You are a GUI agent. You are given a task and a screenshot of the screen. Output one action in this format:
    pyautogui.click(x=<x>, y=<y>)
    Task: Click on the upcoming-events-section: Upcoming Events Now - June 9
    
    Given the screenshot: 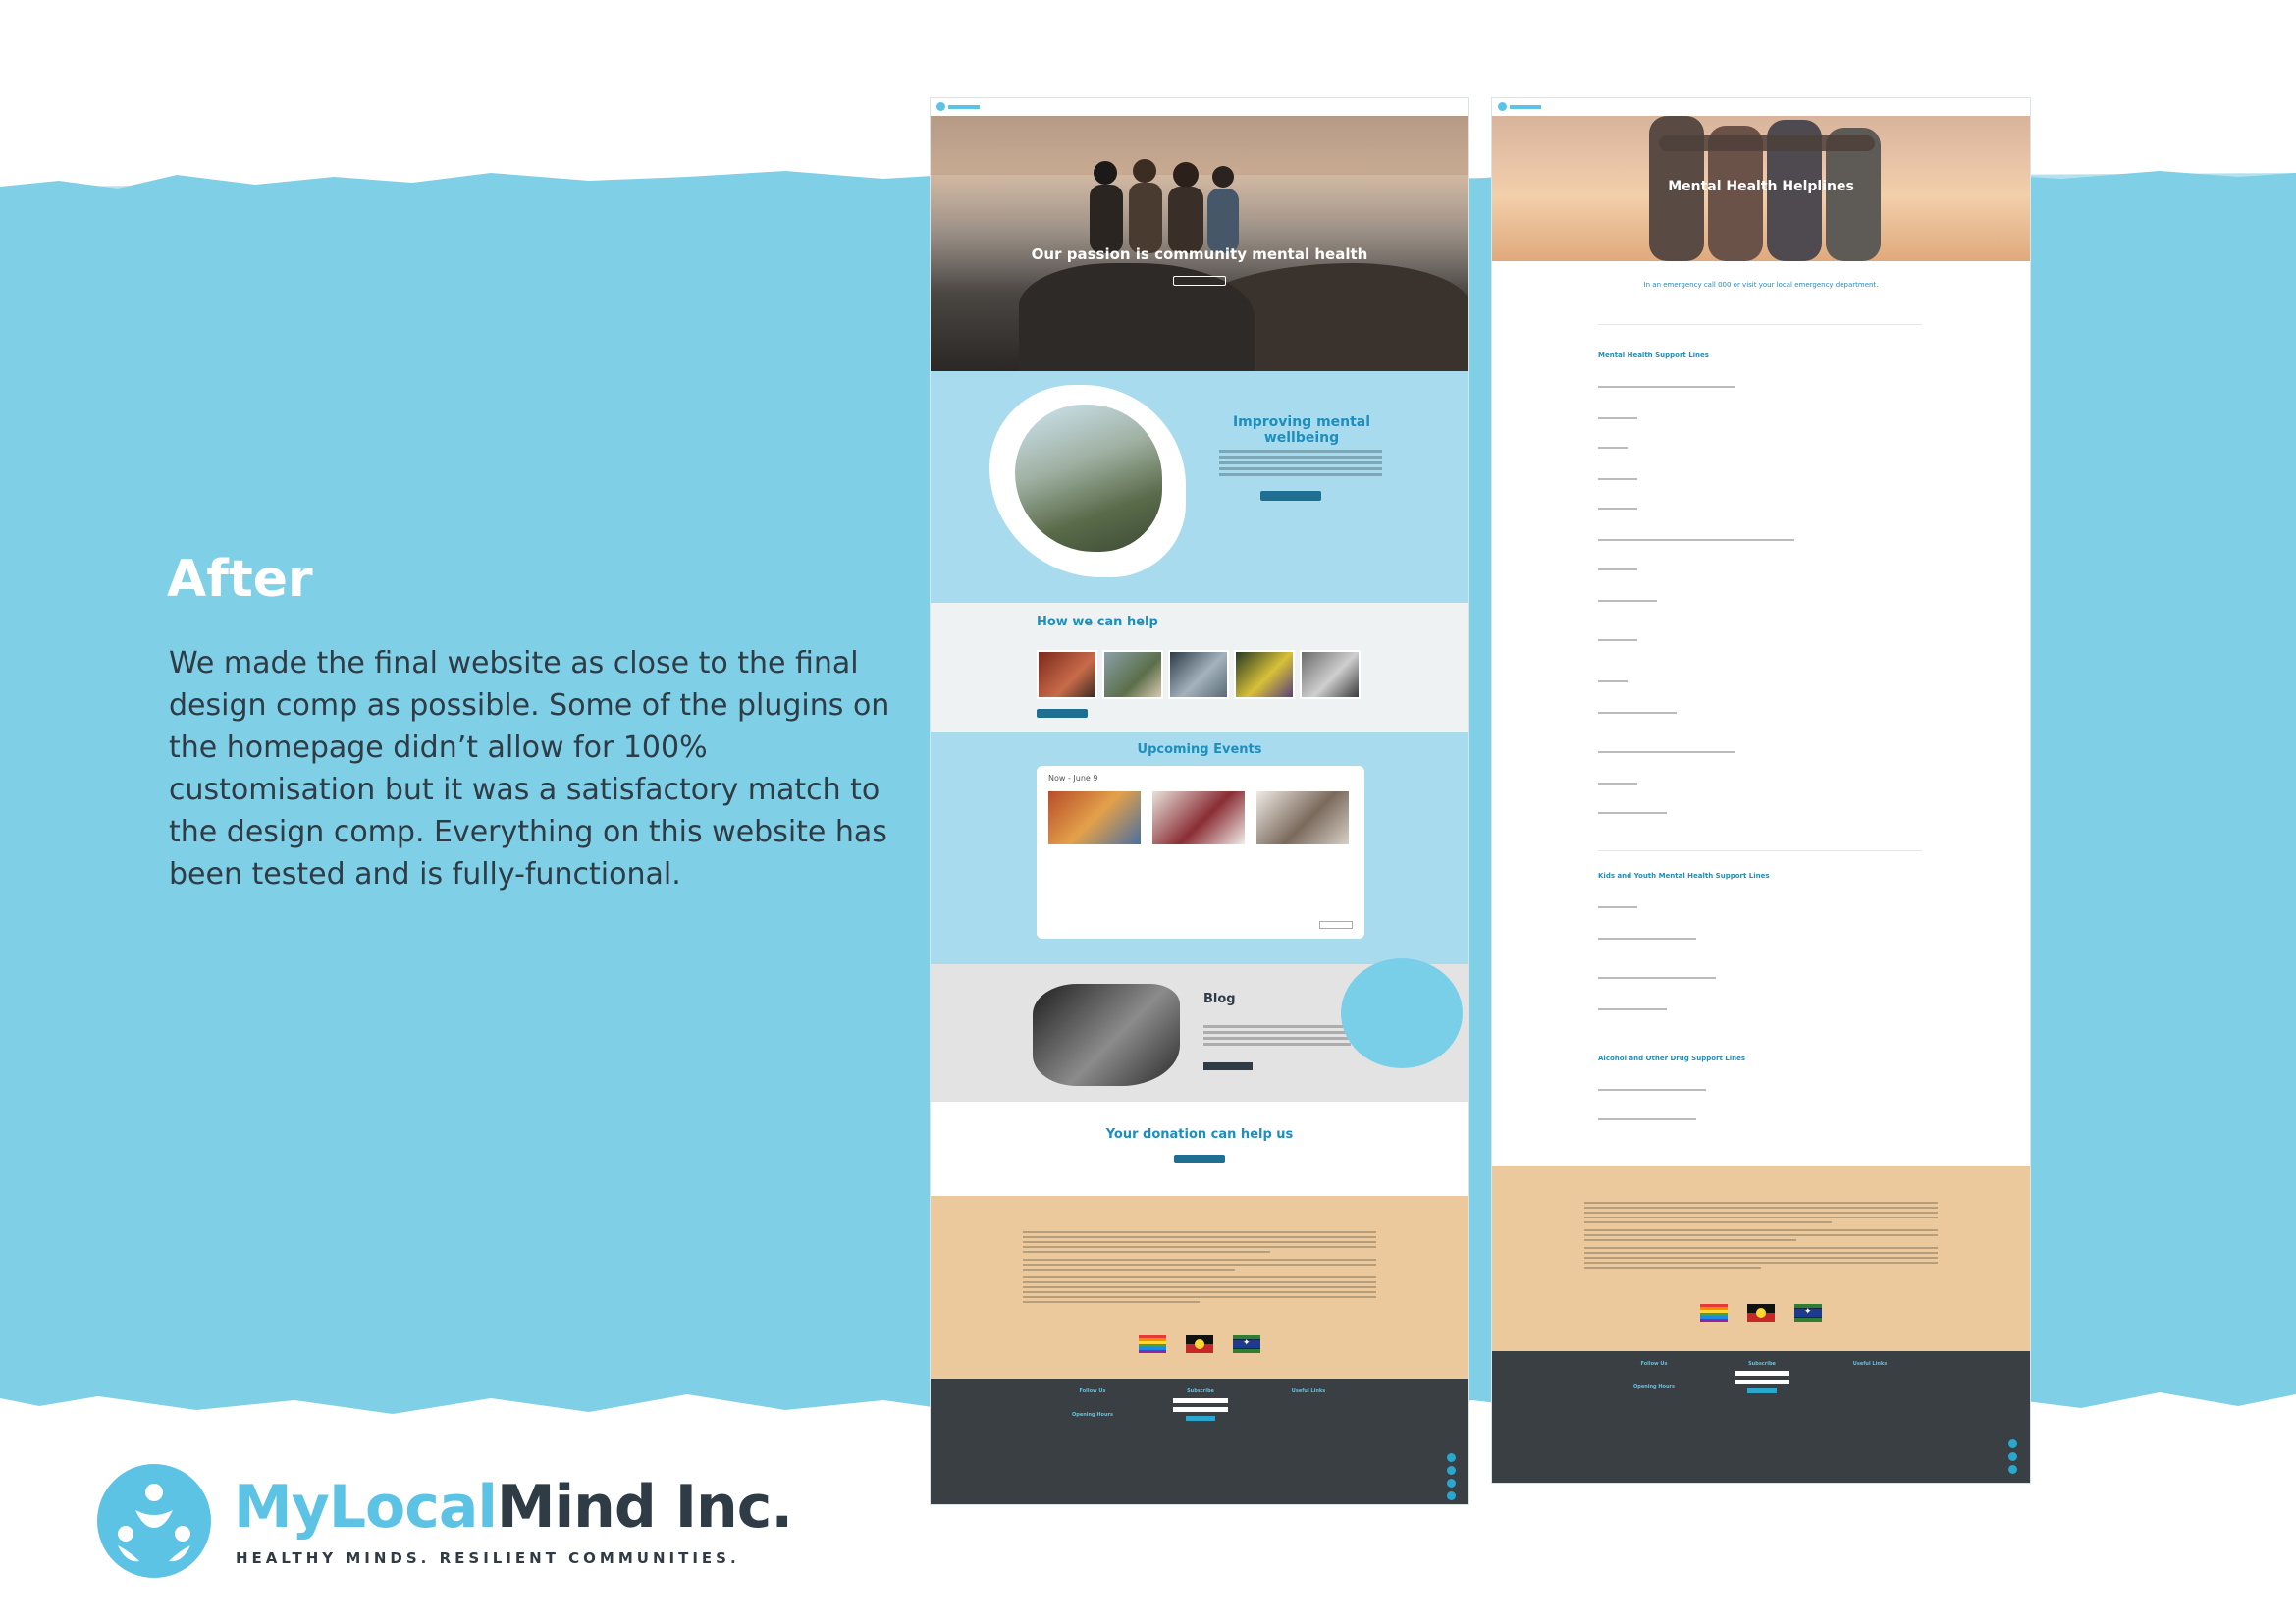 What is the action you would take?
    pyautogui.click(x=1199, y=848)
    